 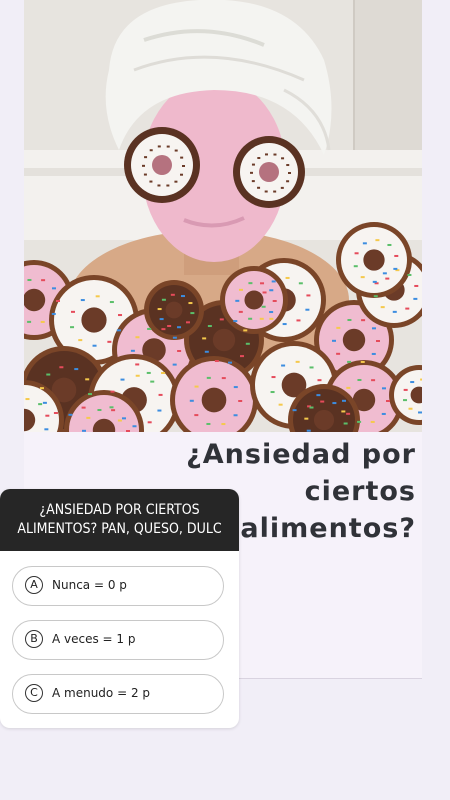 What do you see at coordinates (34, 693) in the screenshot?
I see `option-letter-c: C` at bounding box center [34, 693].